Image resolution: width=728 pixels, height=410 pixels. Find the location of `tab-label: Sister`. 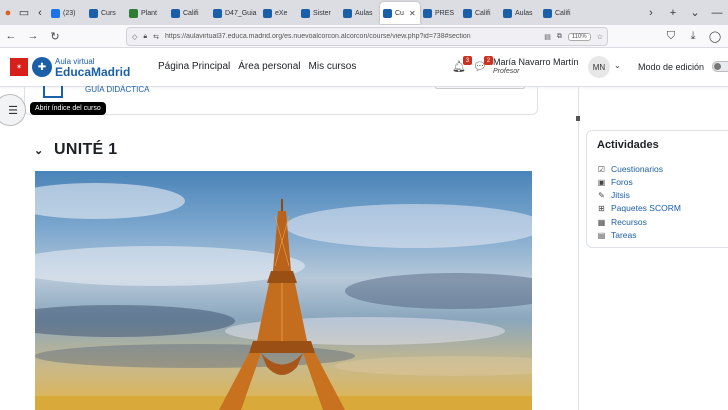

tab-label: Sister is located at coordinates (322, 13).